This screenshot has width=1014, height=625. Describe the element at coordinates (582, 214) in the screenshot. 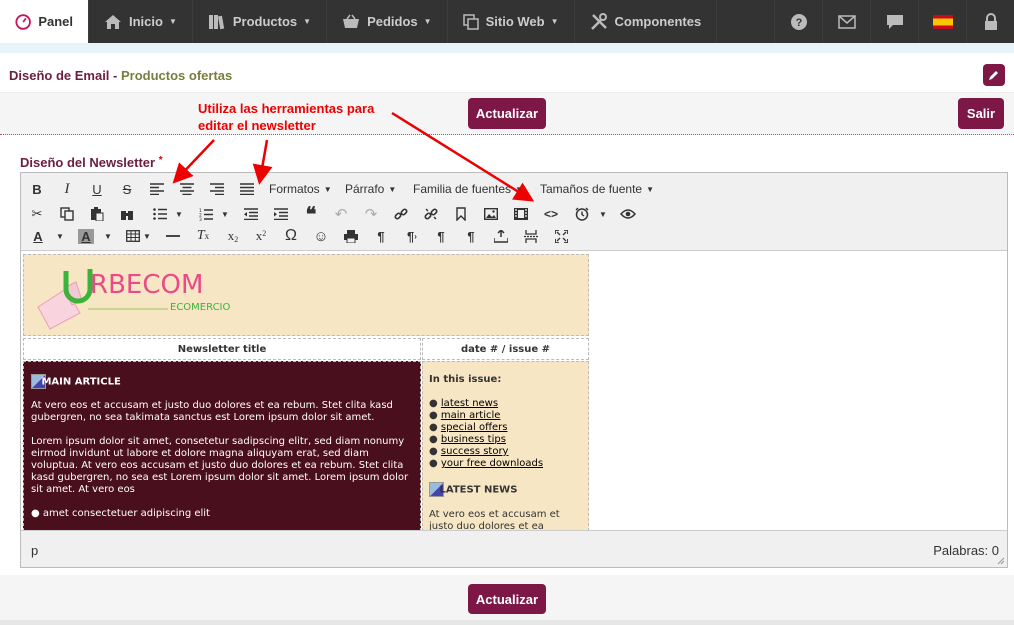

I see `clock-icon` at that location.